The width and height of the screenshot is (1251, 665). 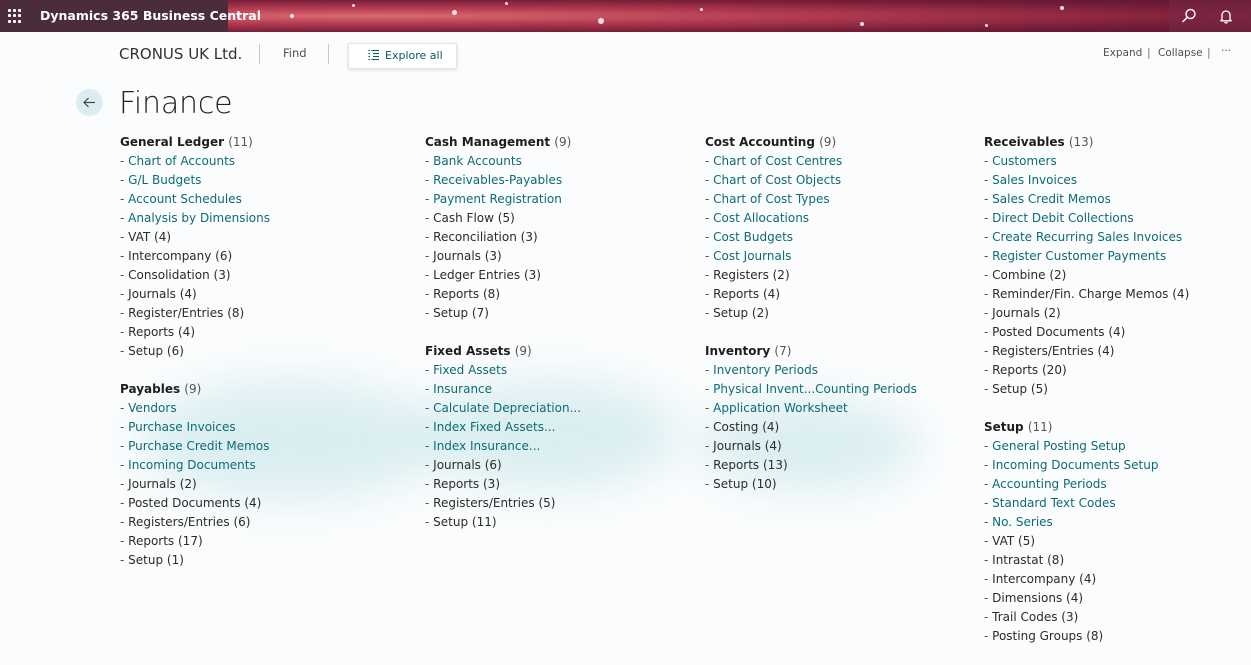 I want to click on menu-submenu-registers-entries-6: - Registers/Entries (6), so click(x=255, y=522).